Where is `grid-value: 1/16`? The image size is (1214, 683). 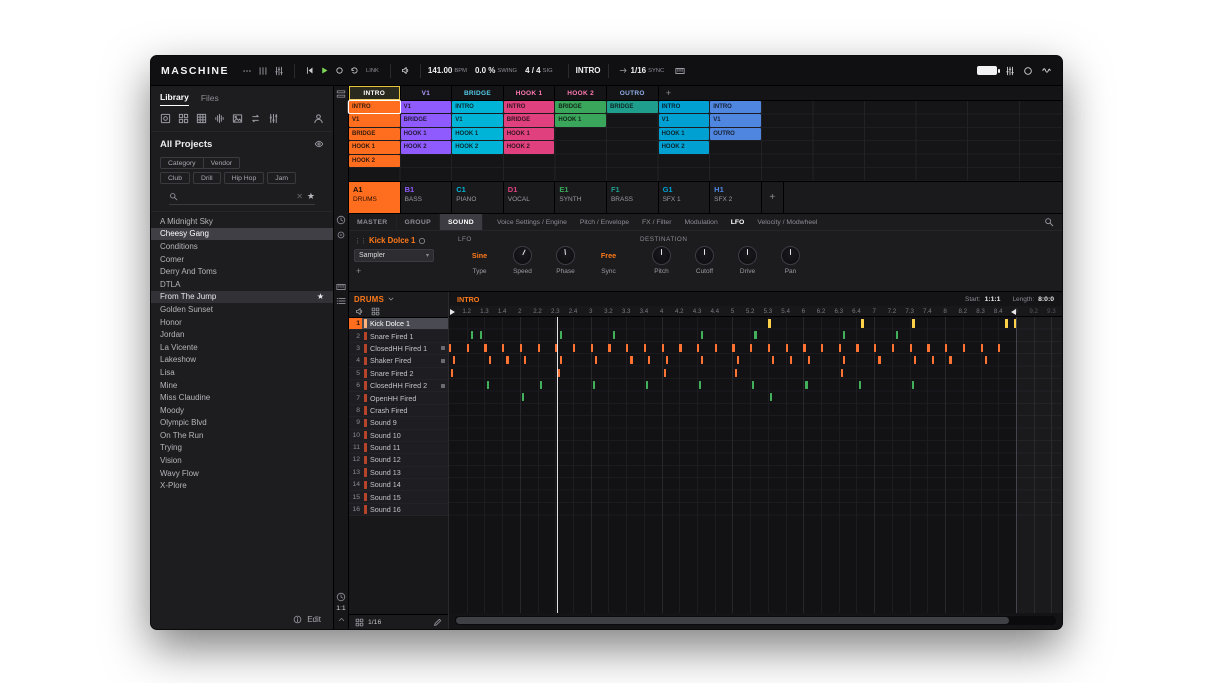 grid-value: 1/16 is located at coordinates (374, 622).